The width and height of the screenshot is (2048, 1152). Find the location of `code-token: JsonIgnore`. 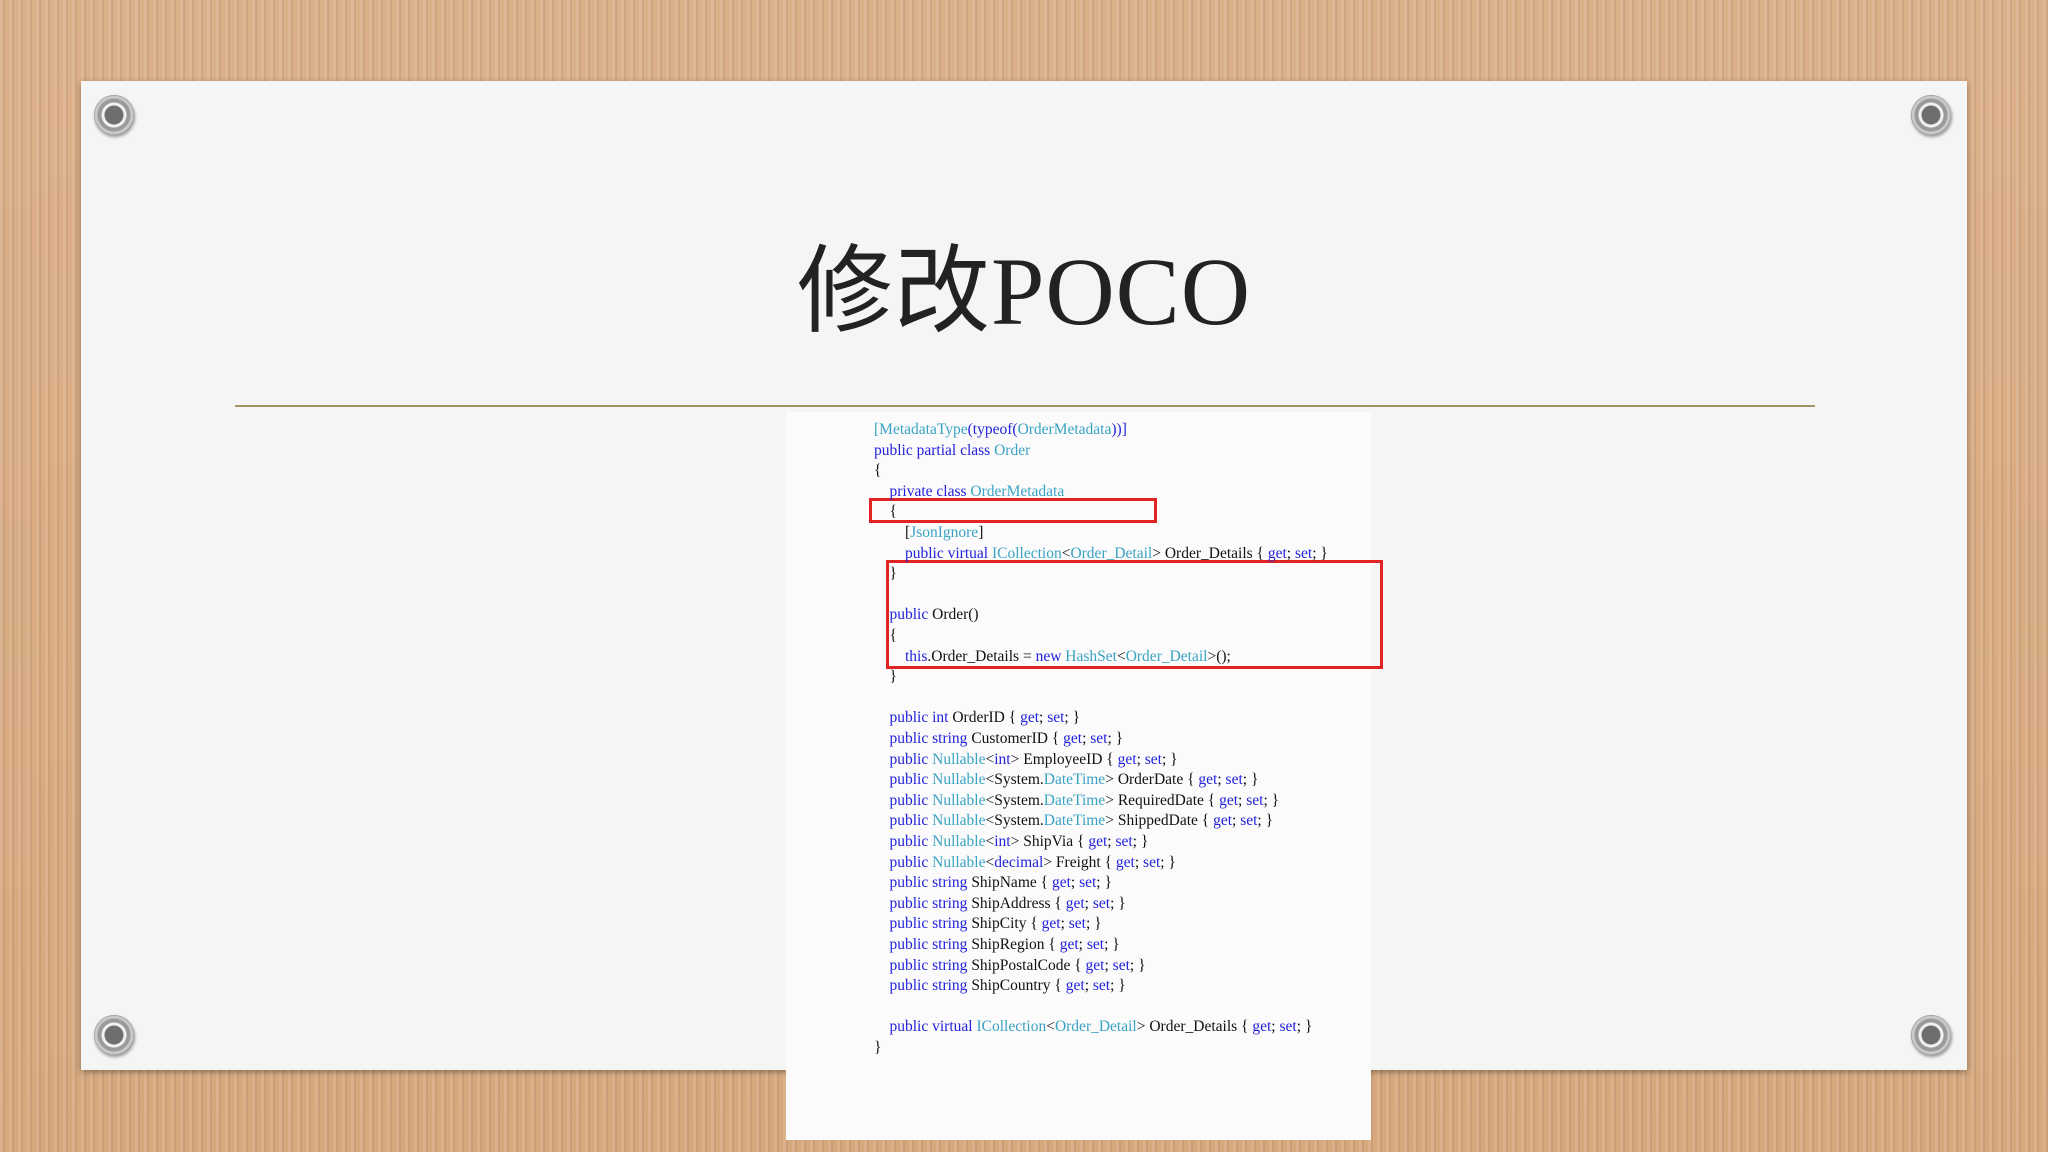

code-token: JsonIgnore is located at coordinates (944, 532).